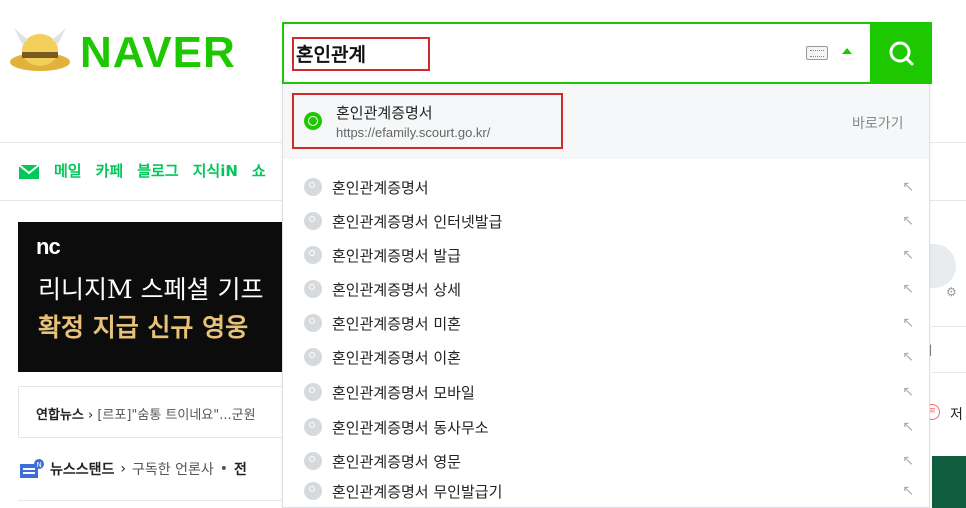 This screenshot has height=508, width=966. I want to click on shortcut-go-button: 바로가기, so click(878, 123).